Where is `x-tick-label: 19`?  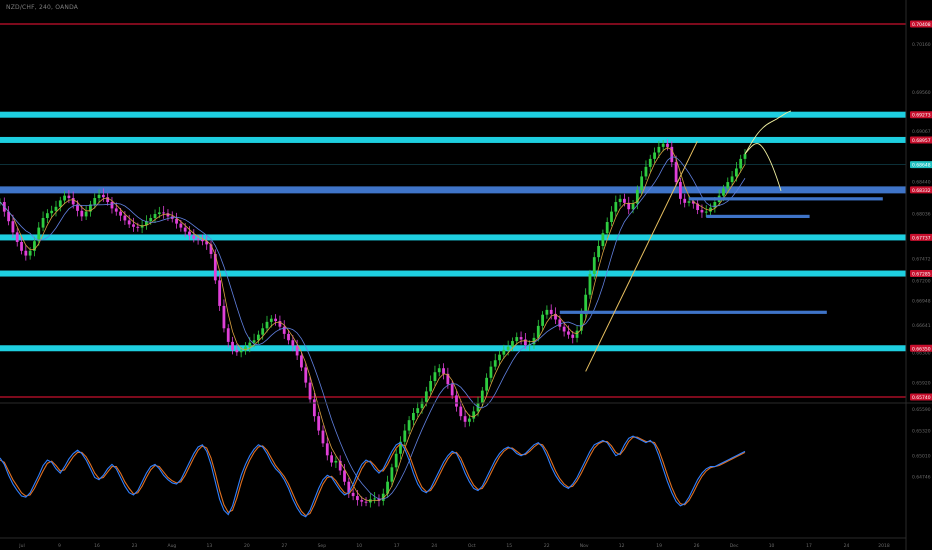 x-tick-label: 19 is located at coordinates (659, 546).